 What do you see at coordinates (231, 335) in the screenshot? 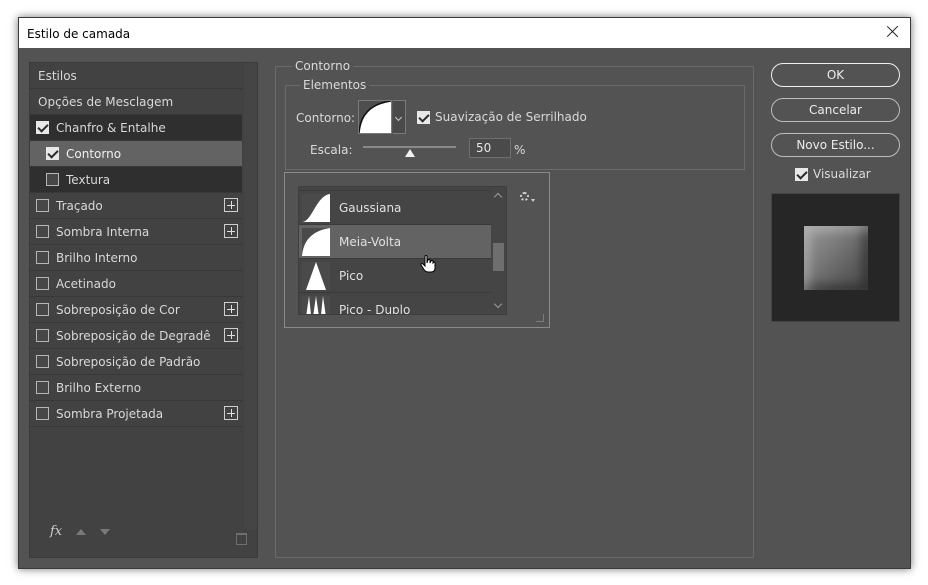
I see `add-gradient-overlay-plus-icon` at bounding box center [231, 335].